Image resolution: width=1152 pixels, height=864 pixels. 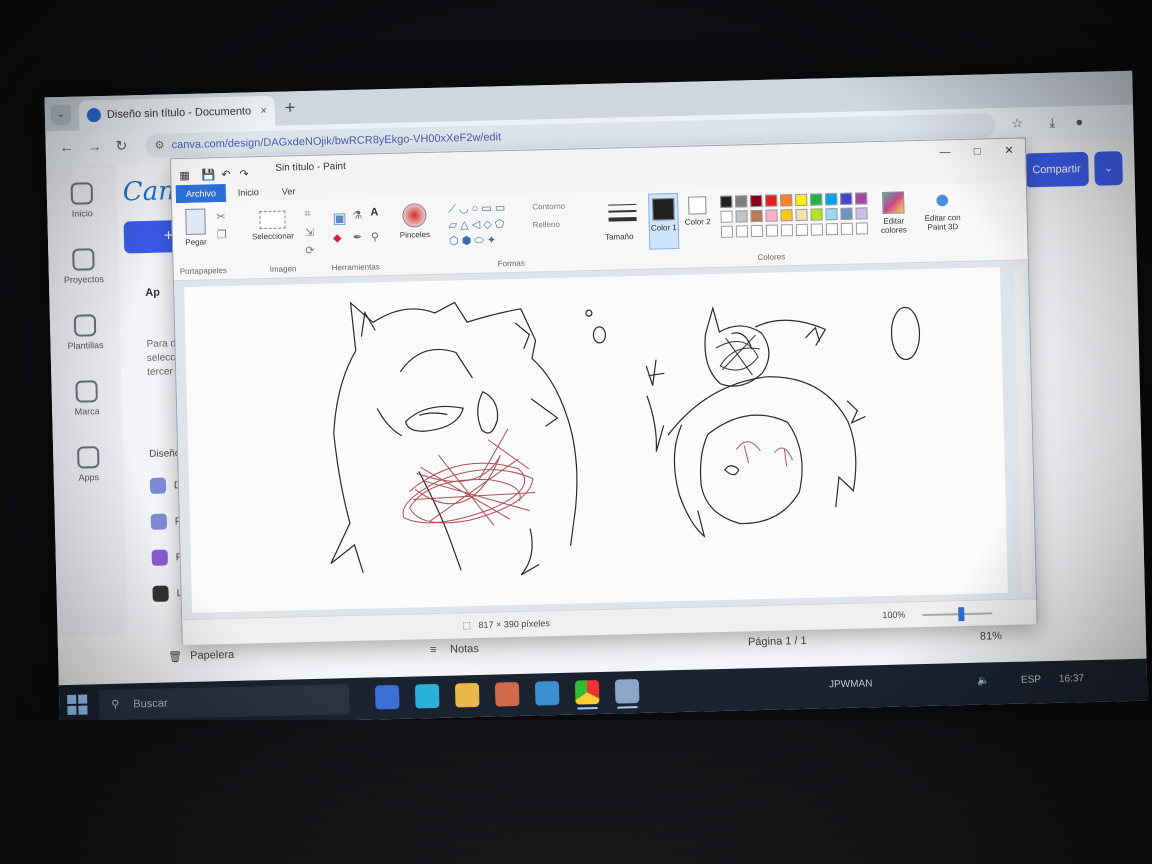 I want to click on notes-button: Notas, so click(x=464, y=649).